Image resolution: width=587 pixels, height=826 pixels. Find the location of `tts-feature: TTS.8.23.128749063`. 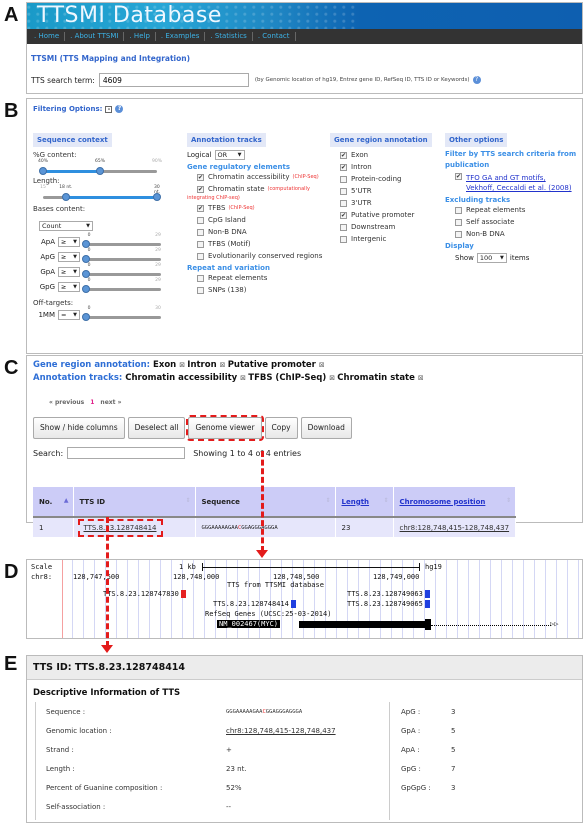

tts-feature: TTS.8.23.128749063 is located at coordinates (388, 594).